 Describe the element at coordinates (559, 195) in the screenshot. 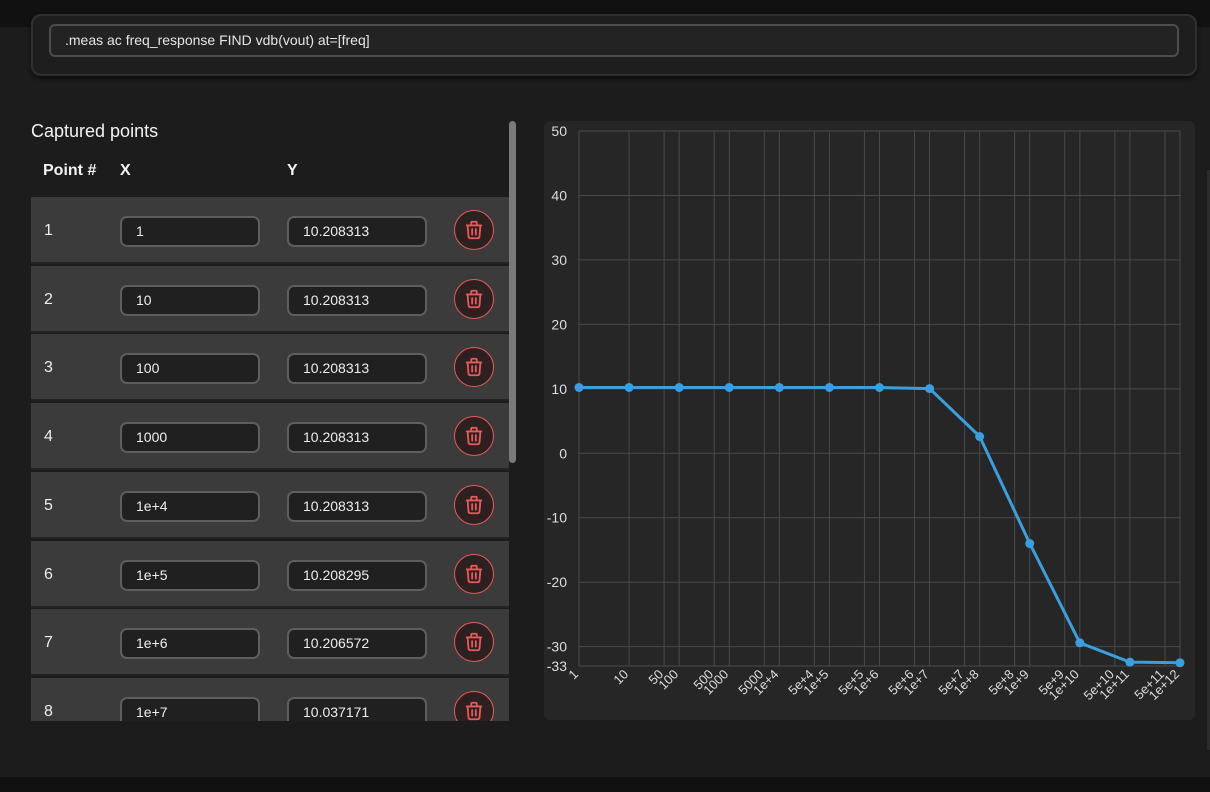

I see `y-tick-label: 40` at that location.